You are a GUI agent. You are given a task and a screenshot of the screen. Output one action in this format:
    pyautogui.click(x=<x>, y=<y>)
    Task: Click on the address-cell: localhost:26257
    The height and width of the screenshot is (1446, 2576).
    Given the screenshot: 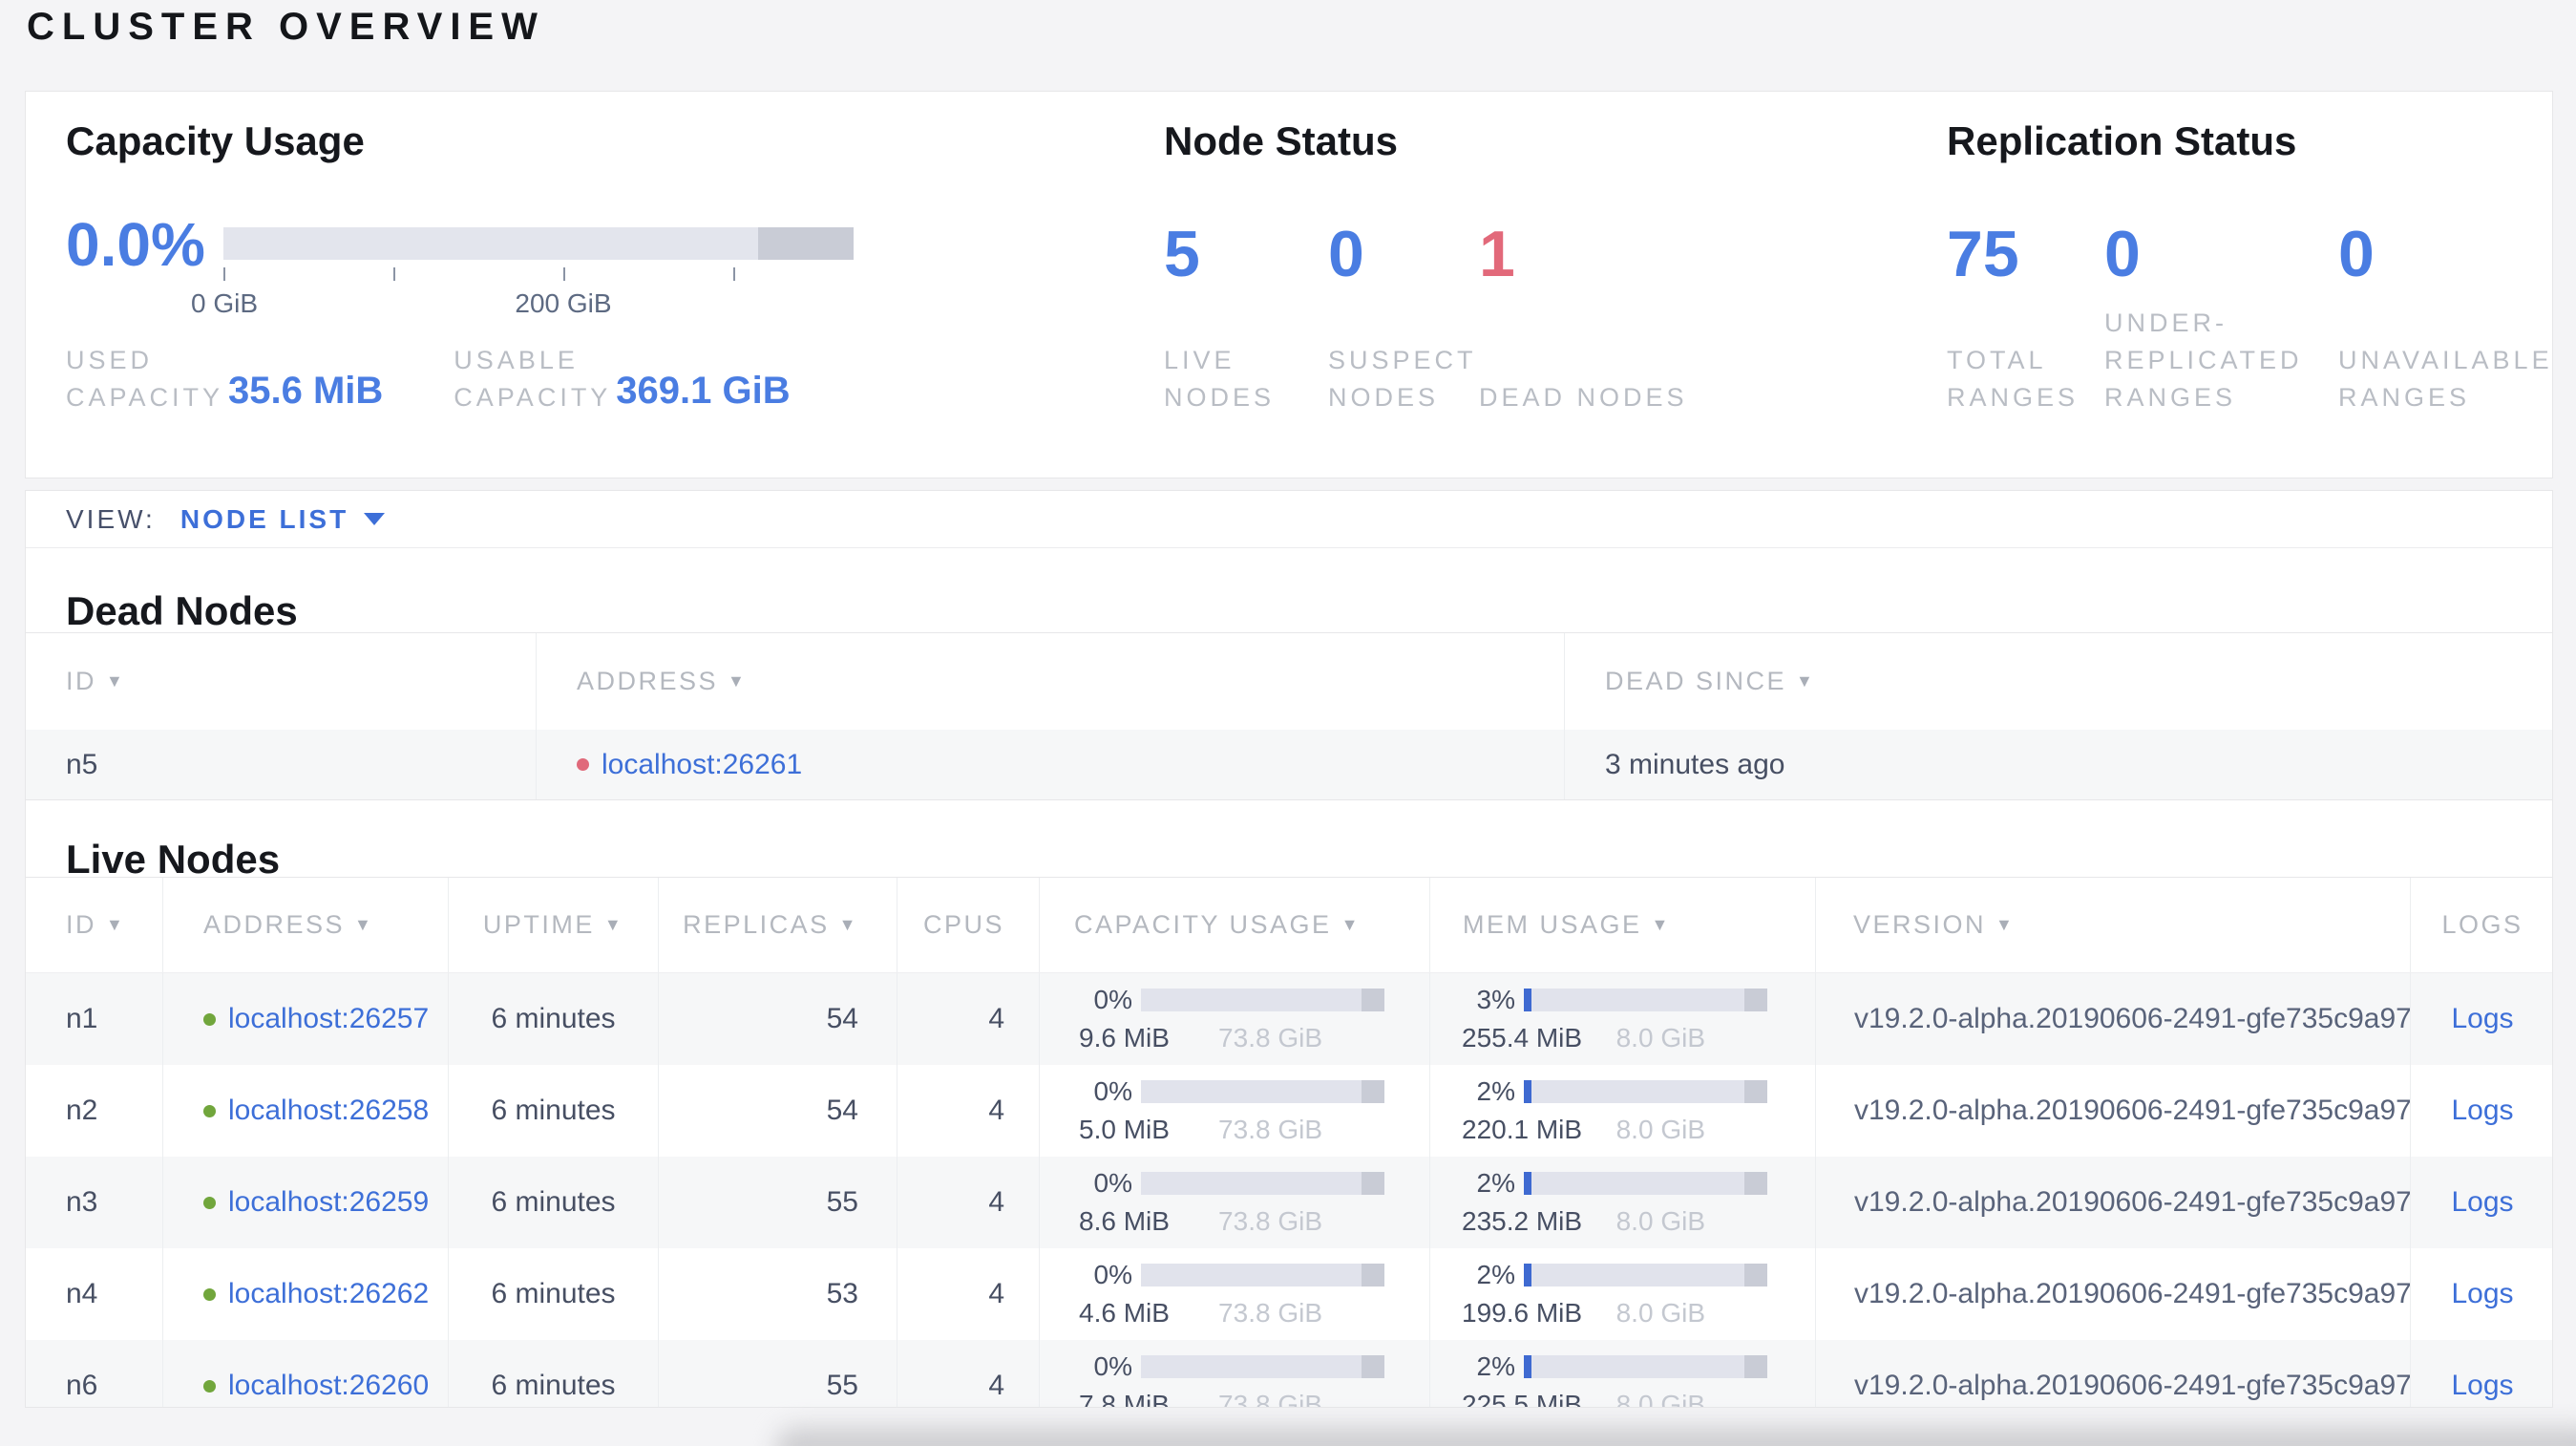 What is the action you would take?
    pyautogui.click(x=306, y=1019)
    